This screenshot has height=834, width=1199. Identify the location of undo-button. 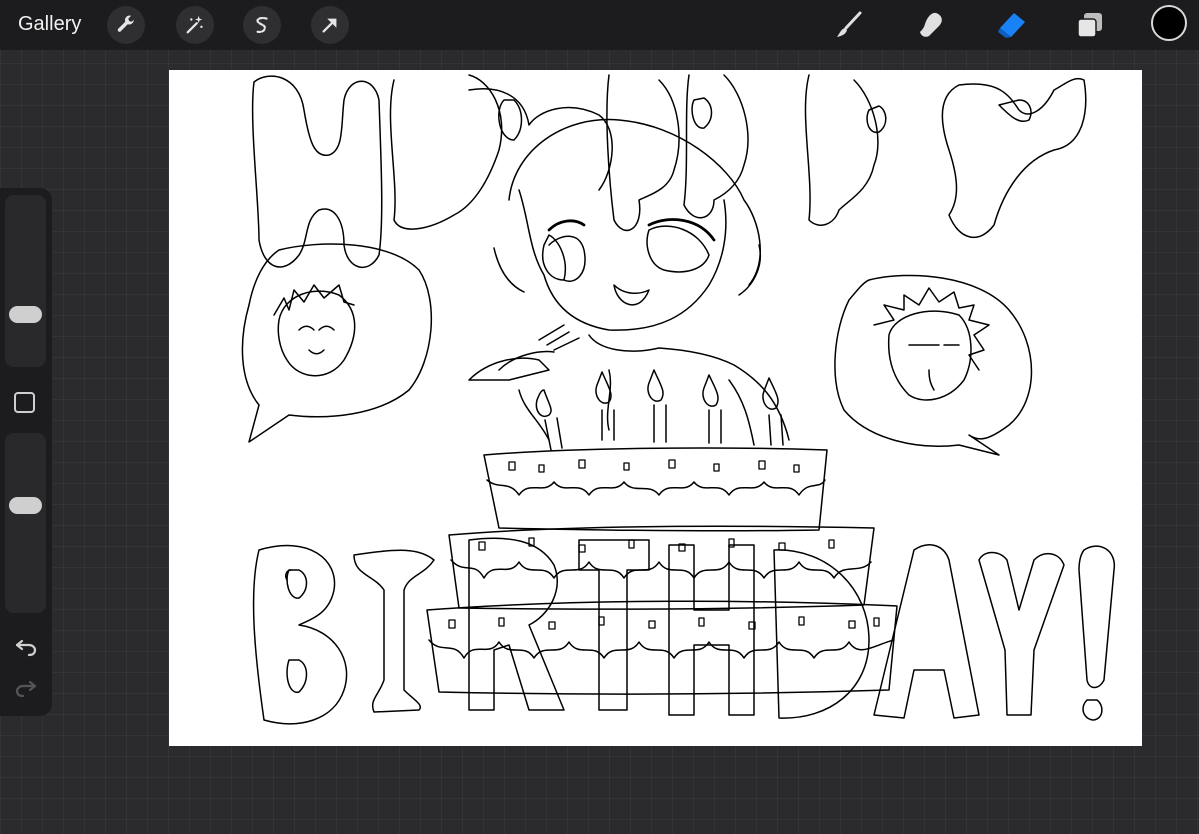
(26, 647).